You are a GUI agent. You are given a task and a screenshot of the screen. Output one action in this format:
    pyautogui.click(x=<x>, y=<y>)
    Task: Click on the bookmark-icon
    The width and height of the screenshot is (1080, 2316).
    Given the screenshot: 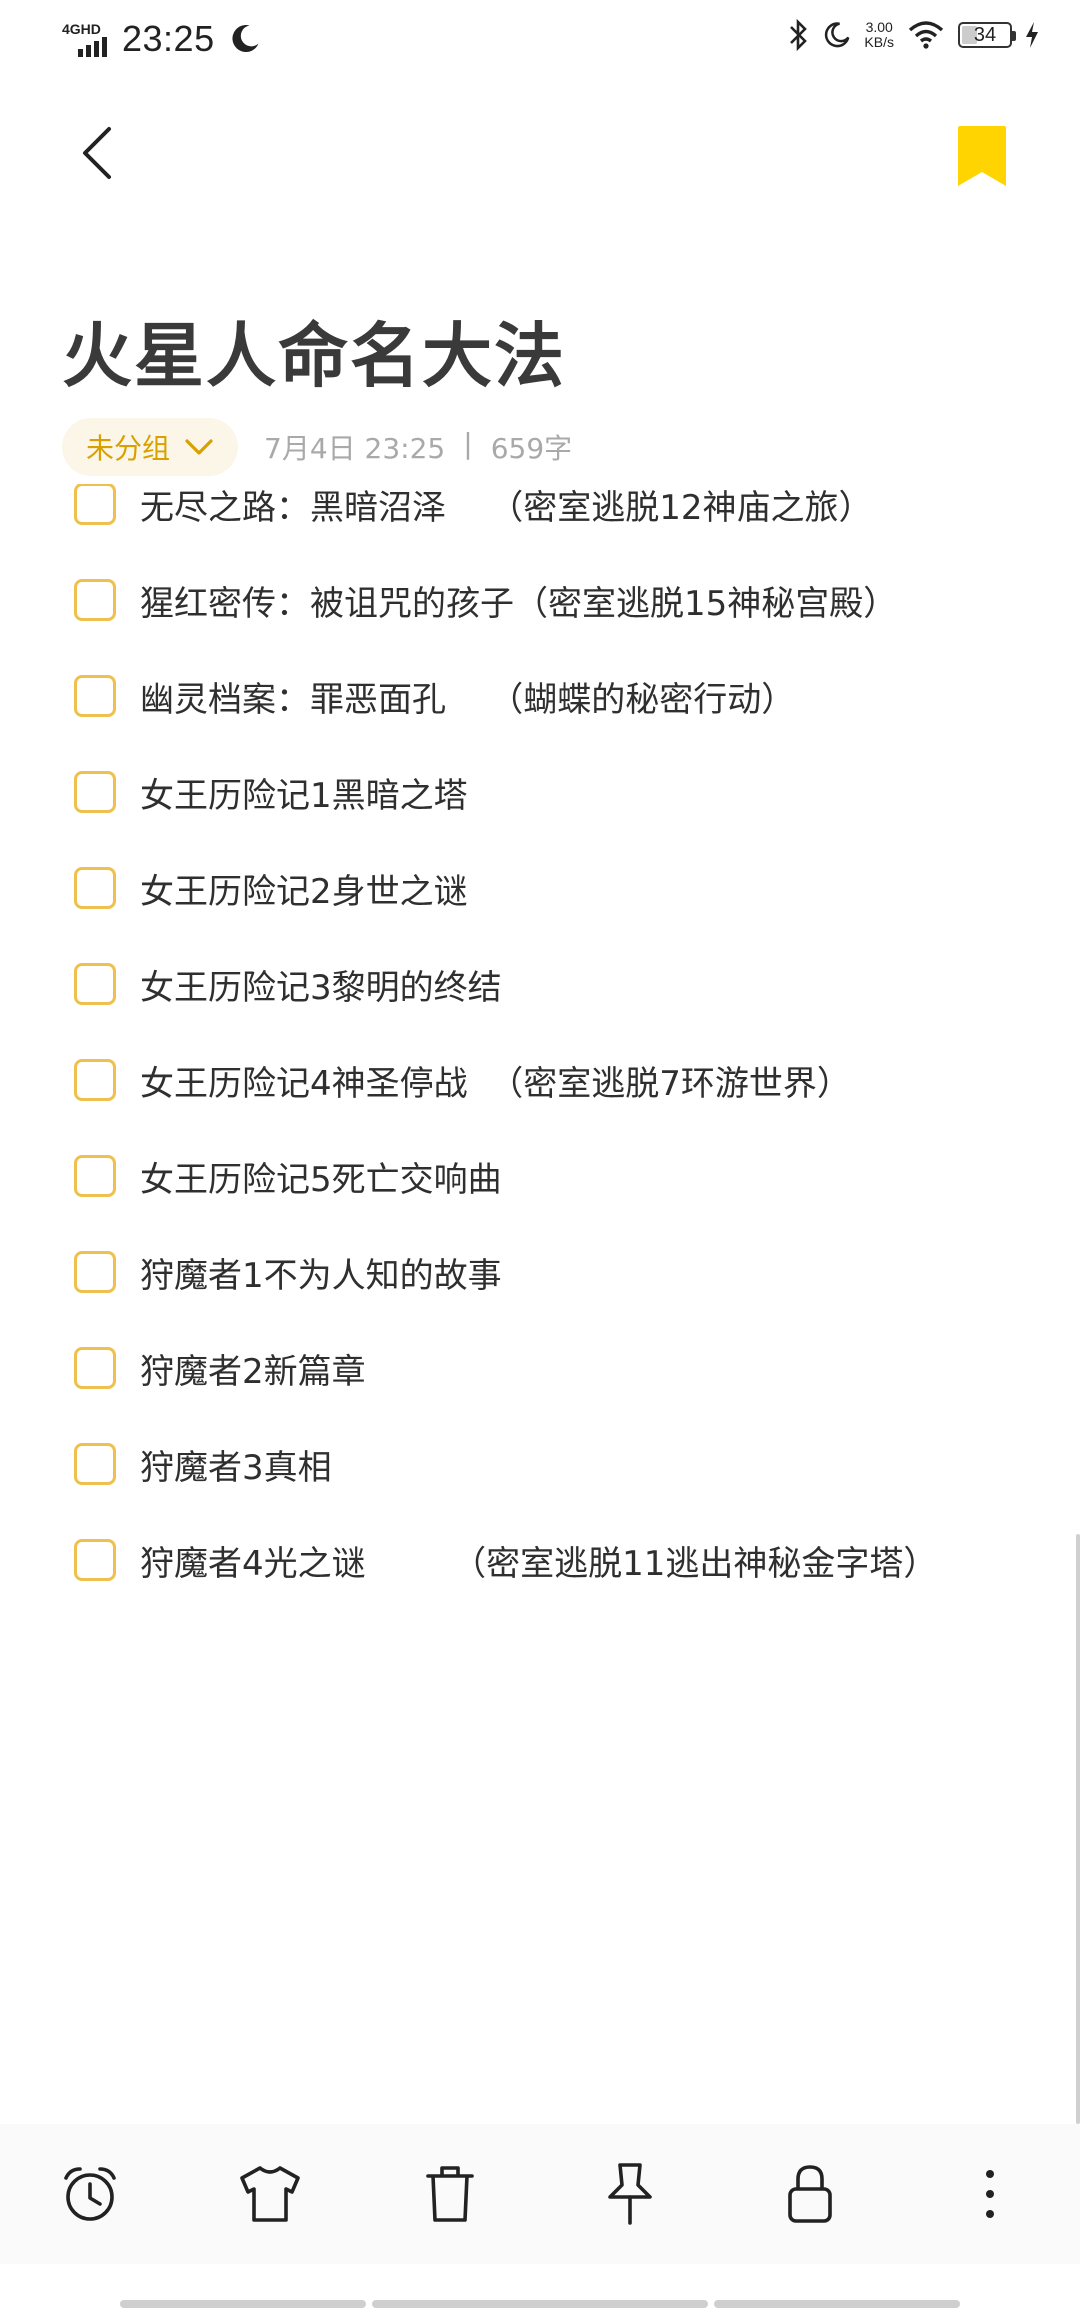 What is the action you would take?
    pyautogui.click(x=982, y=156)
    